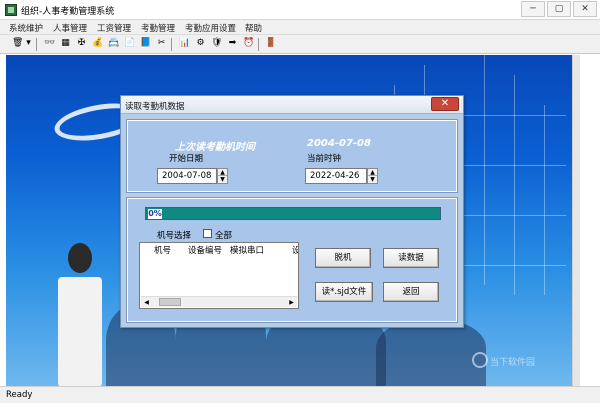  I want to click on list-column-header: 模拟串口, so click(247, 250).